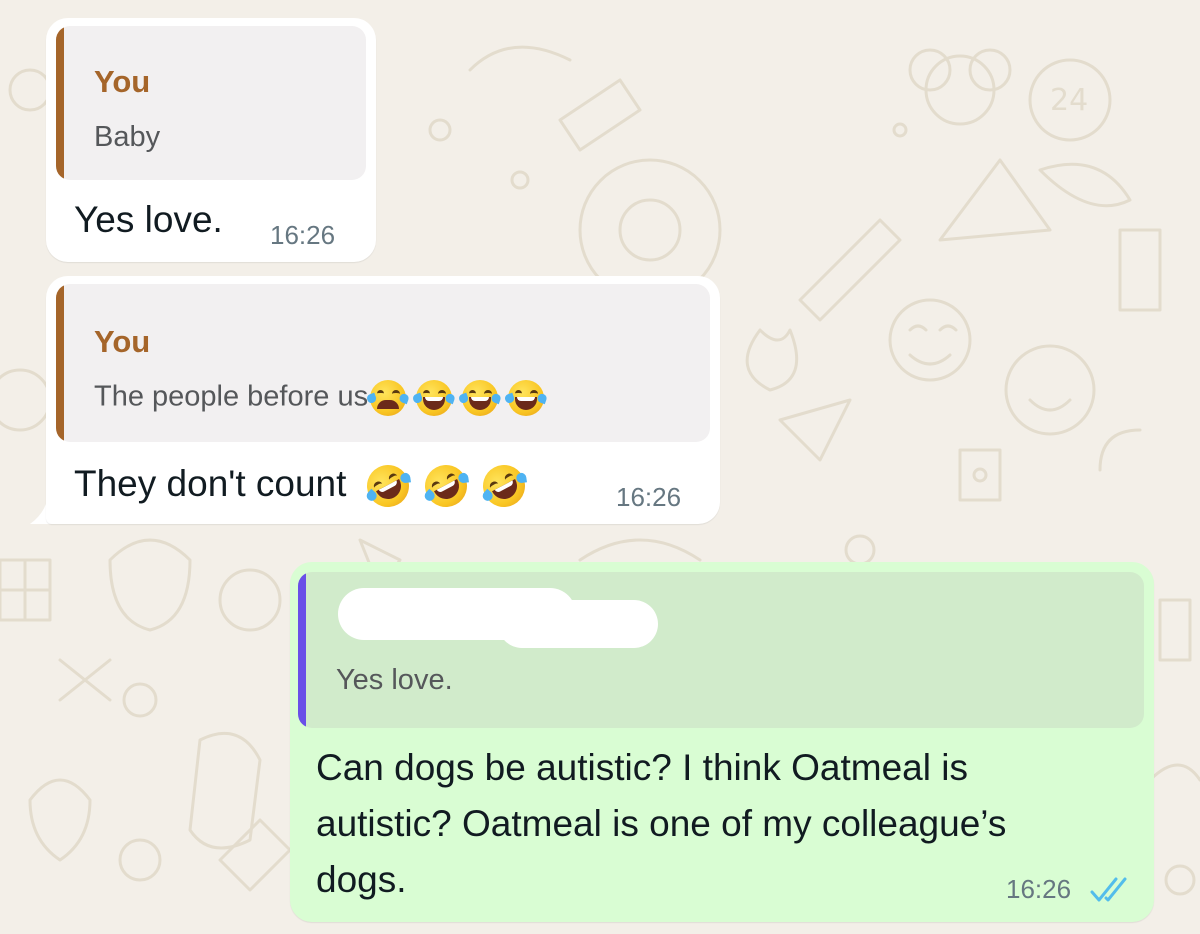 This screenshot has width=1200, height=934. What do you see at coordinates (148, 219) in the screenshot?
I see `message-text: Yes love.` at bounding box center [148, 219].